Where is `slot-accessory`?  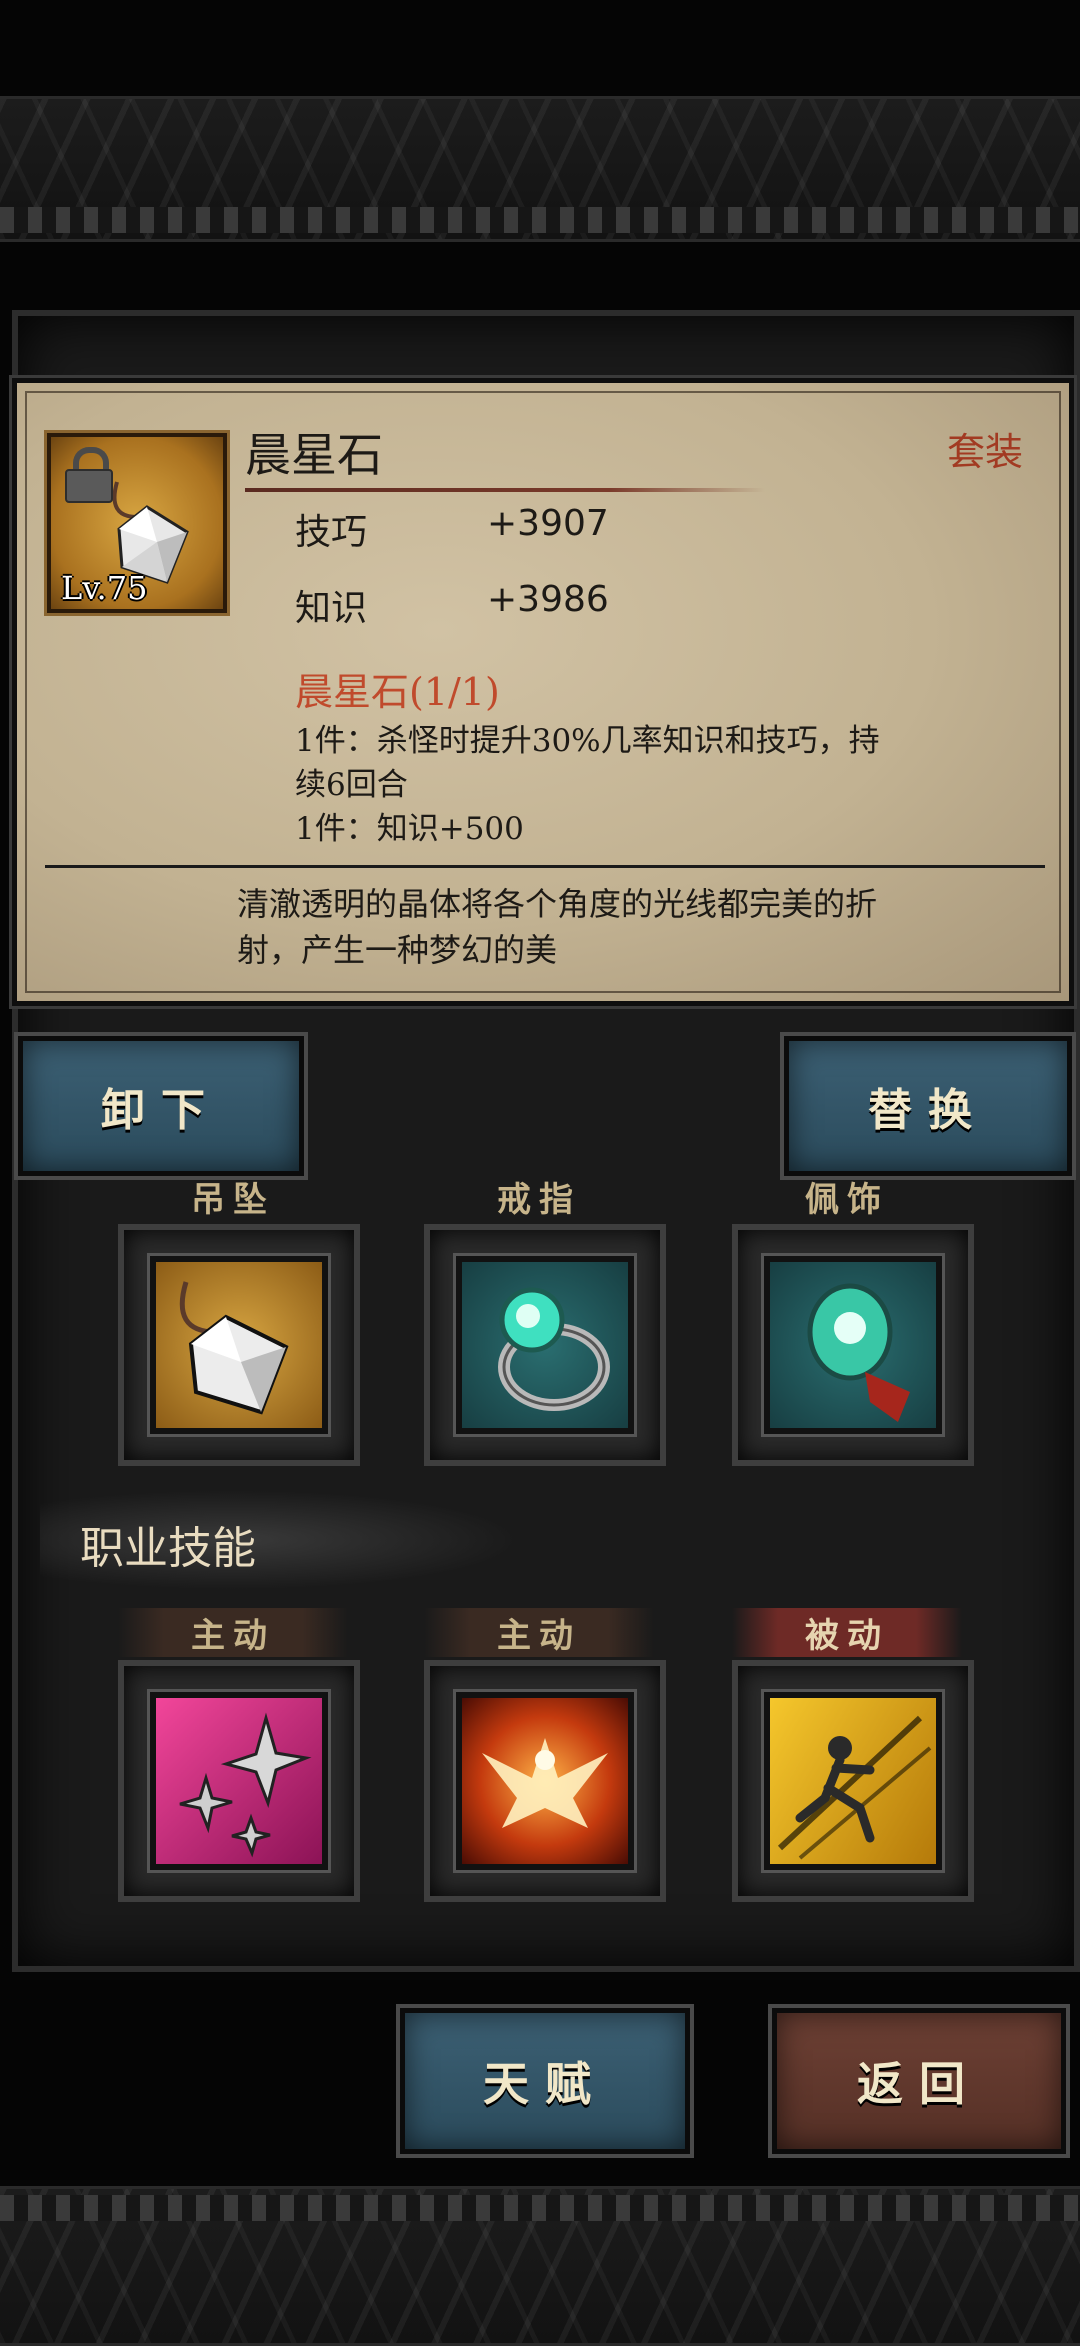
slot-accessory is located at coordinates (853, 1345).